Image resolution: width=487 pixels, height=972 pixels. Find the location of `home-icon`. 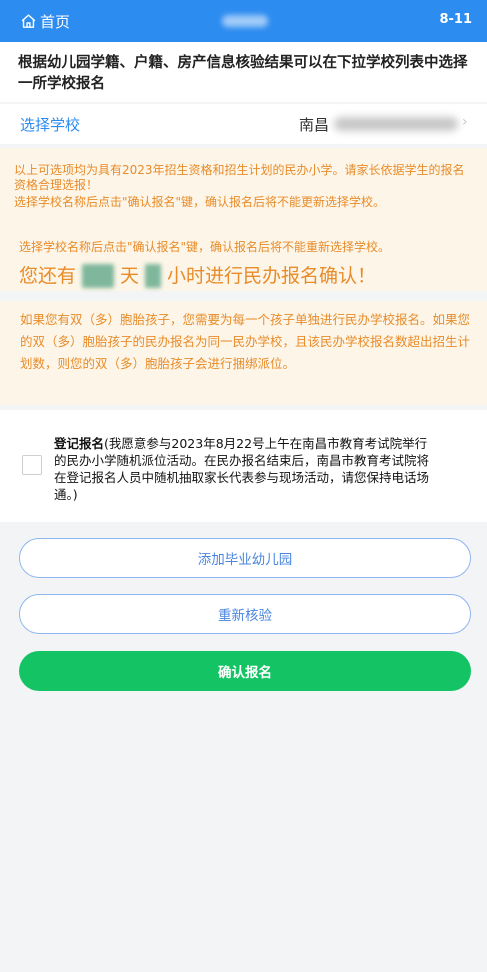

home-icon is located at coordinates (28, 21).